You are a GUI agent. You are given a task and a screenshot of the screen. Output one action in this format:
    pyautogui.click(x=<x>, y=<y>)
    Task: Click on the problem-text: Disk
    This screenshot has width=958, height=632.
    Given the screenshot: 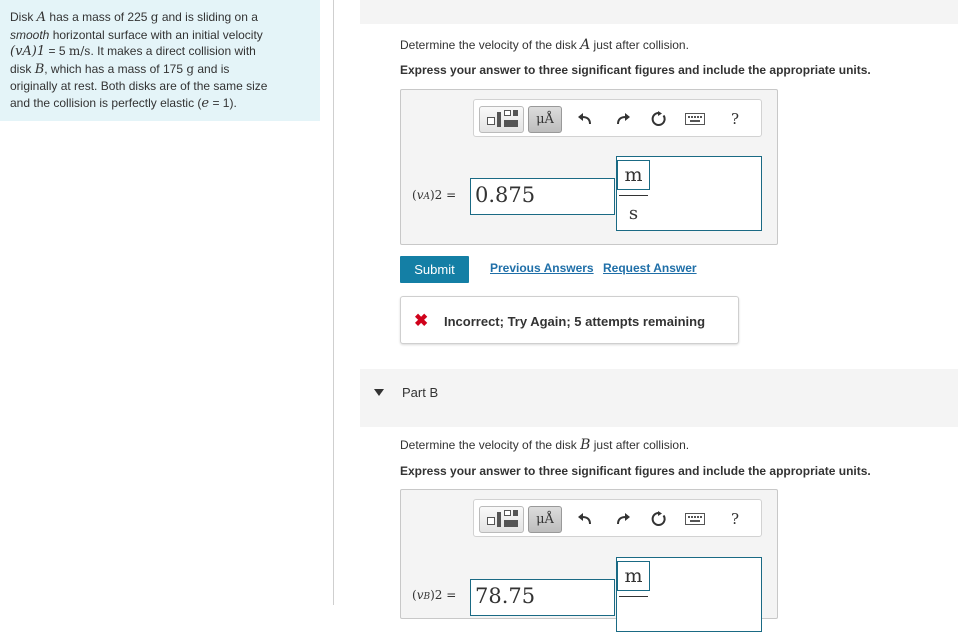 What is the action you would take?
    pyautogui.click(x=23, y=17)
    